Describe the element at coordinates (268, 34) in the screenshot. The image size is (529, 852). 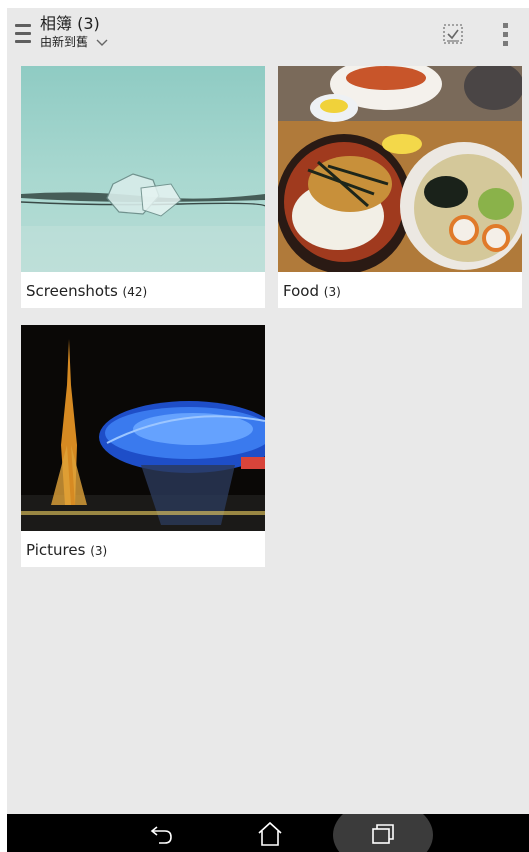
I see `action-bar: 相簿 (3) 由新到舊` at that location.